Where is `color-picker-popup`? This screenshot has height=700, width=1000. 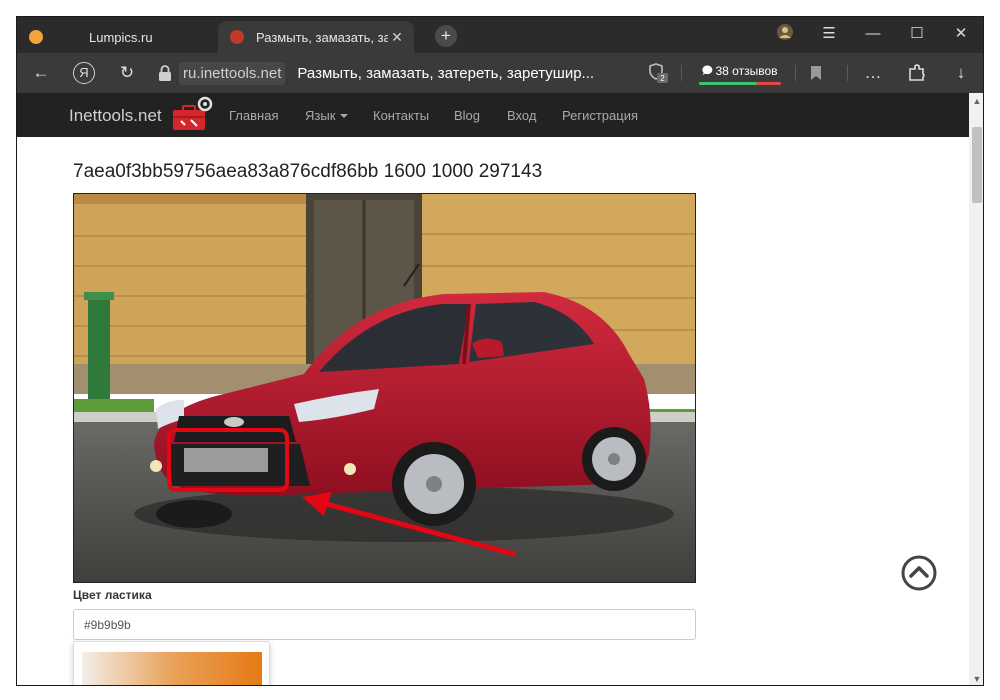
color-picker-popup is located at coordinates (171, 663).